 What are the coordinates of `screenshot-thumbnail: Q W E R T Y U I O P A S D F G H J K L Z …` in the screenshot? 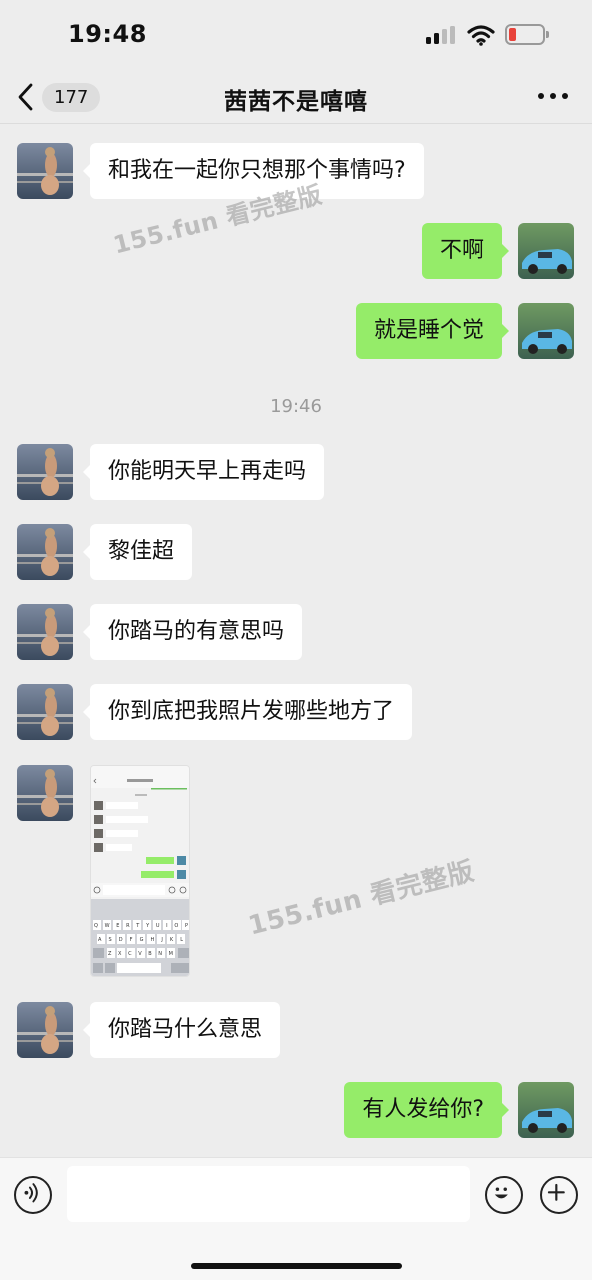 It's located at (140, 871).